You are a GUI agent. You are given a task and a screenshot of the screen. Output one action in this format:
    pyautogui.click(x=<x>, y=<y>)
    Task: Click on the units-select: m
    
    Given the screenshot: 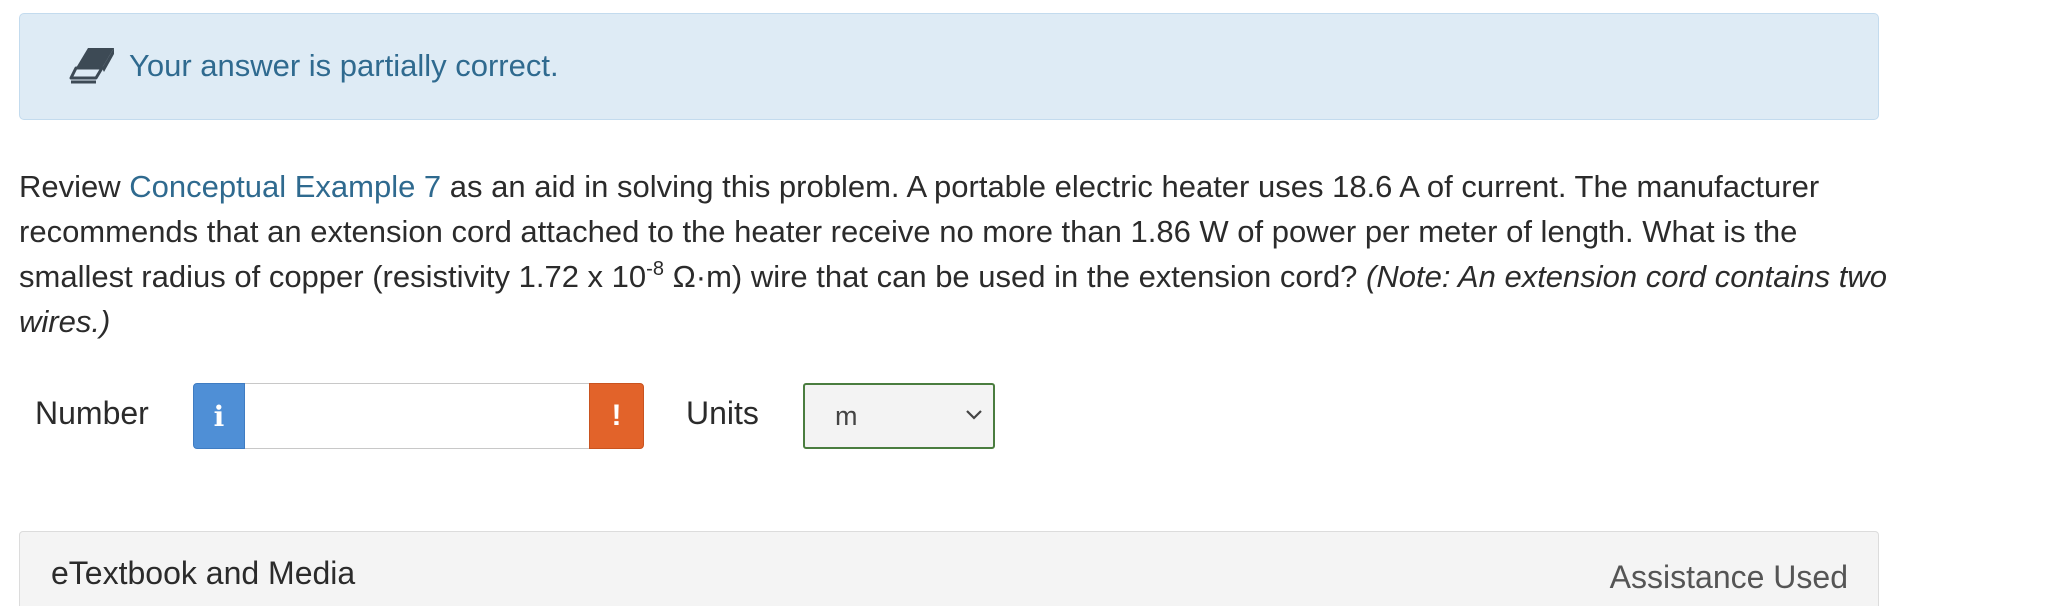 What is the action you would take?
    pyautogui.click(x=899, y=416)
    